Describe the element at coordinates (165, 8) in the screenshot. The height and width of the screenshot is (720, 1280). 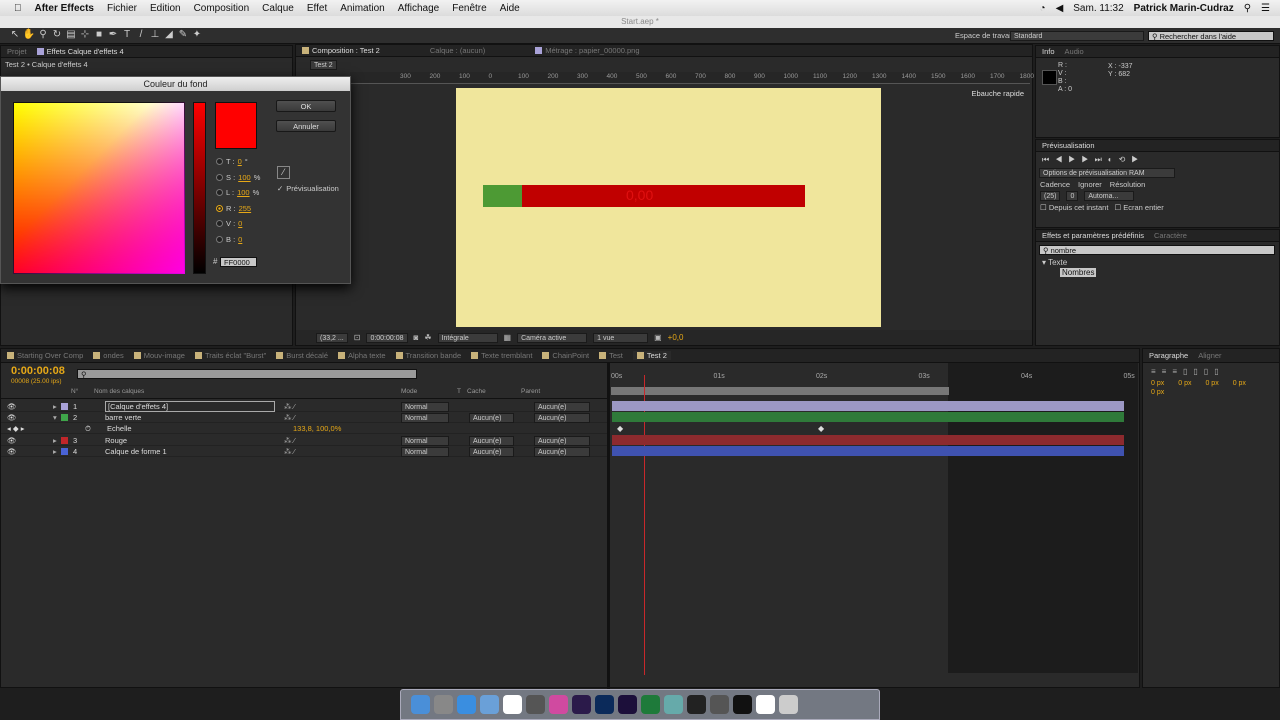
I see `menu-edition: Edition` at that location.